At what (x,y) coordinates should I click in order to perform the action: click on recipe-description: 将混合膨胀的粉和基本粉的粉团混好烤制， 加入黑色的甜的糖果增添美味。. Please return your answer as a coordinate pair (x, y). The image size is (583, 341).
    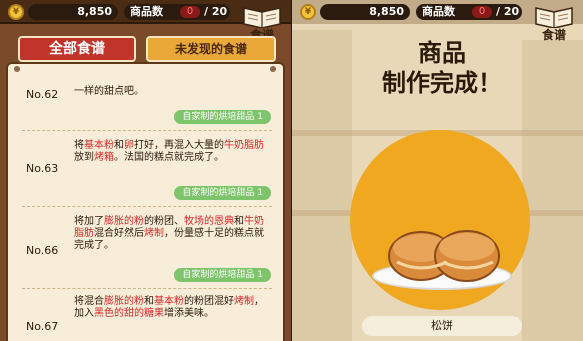
    Looking at the image, I should click on (169, 308).